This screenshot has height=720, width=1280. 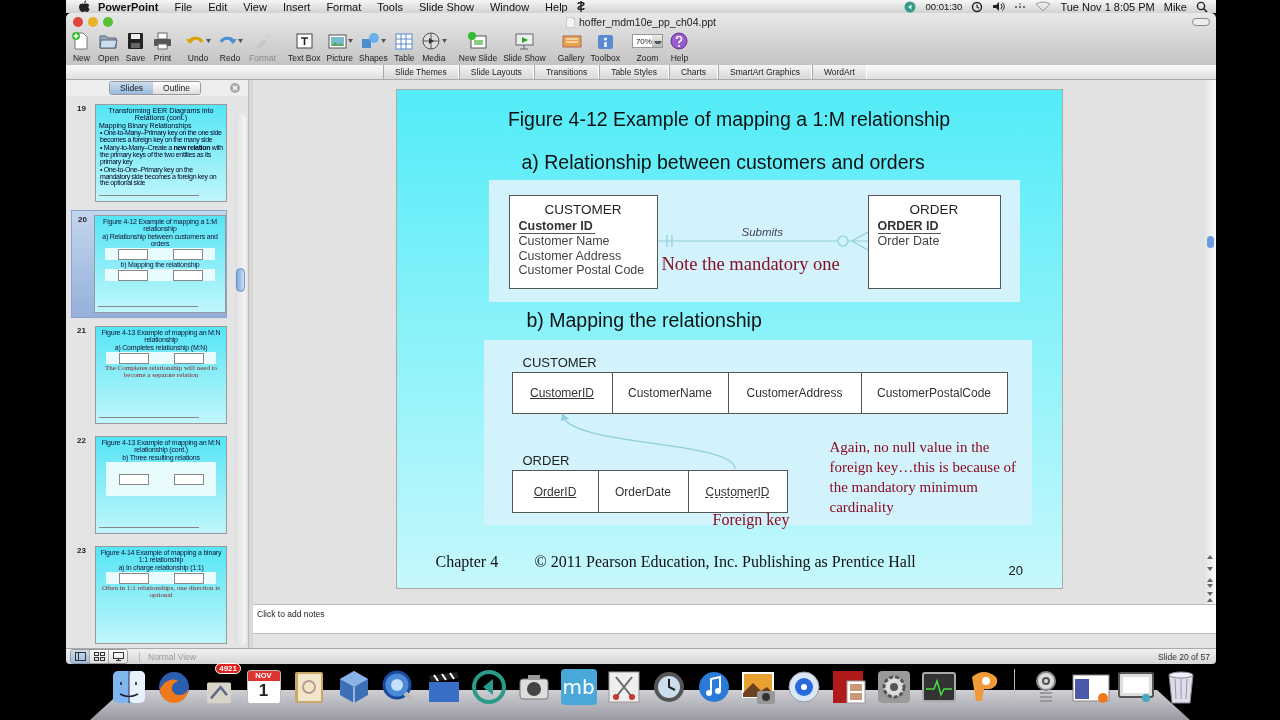 What do you see at coordinates (255, 6) in the screenshot?
I see `menu-item: View` at bounding box center [255, 6].